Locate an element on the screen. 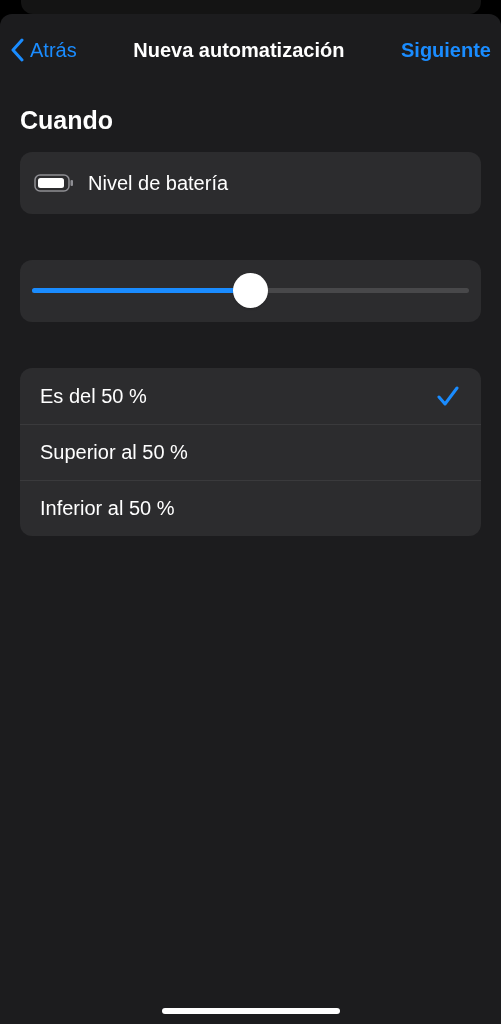 The width and height of the screenshot is (501, 1024). section-heading: Cuando is located at coordinates (67, 120).